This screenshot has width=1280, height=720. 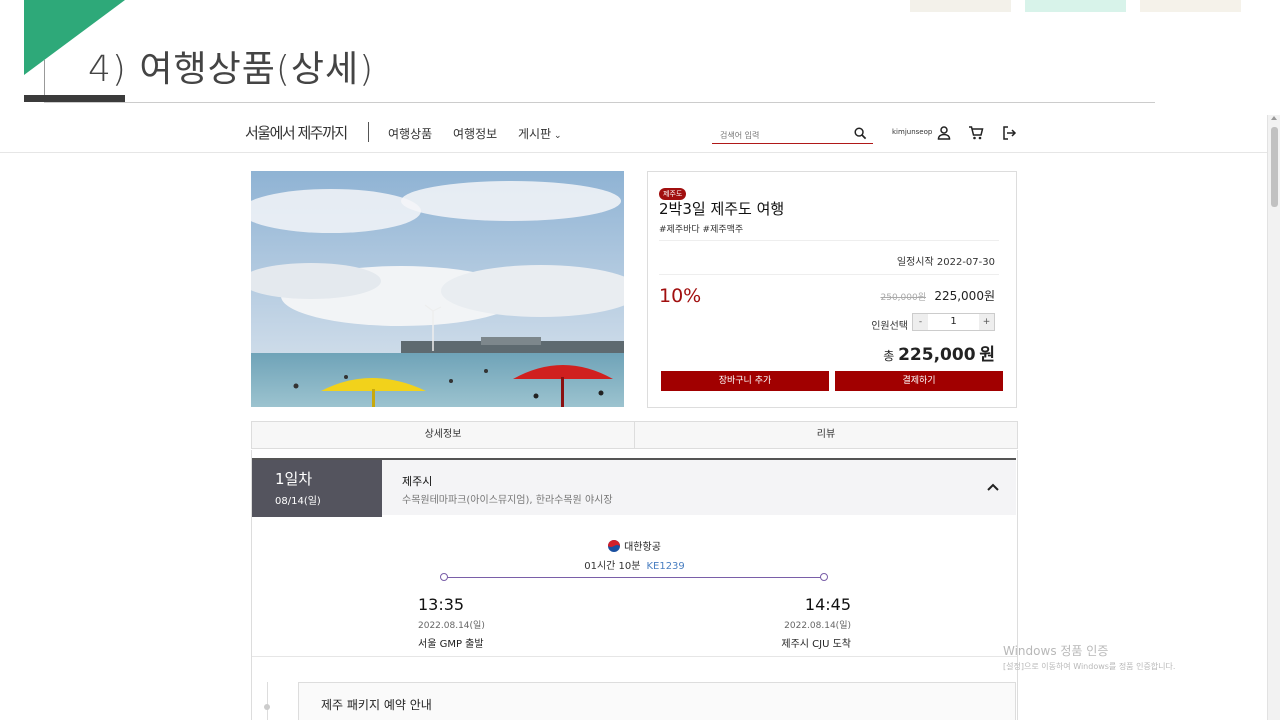 I want to click on username: kimjunseop, so click(x=912, y=132).